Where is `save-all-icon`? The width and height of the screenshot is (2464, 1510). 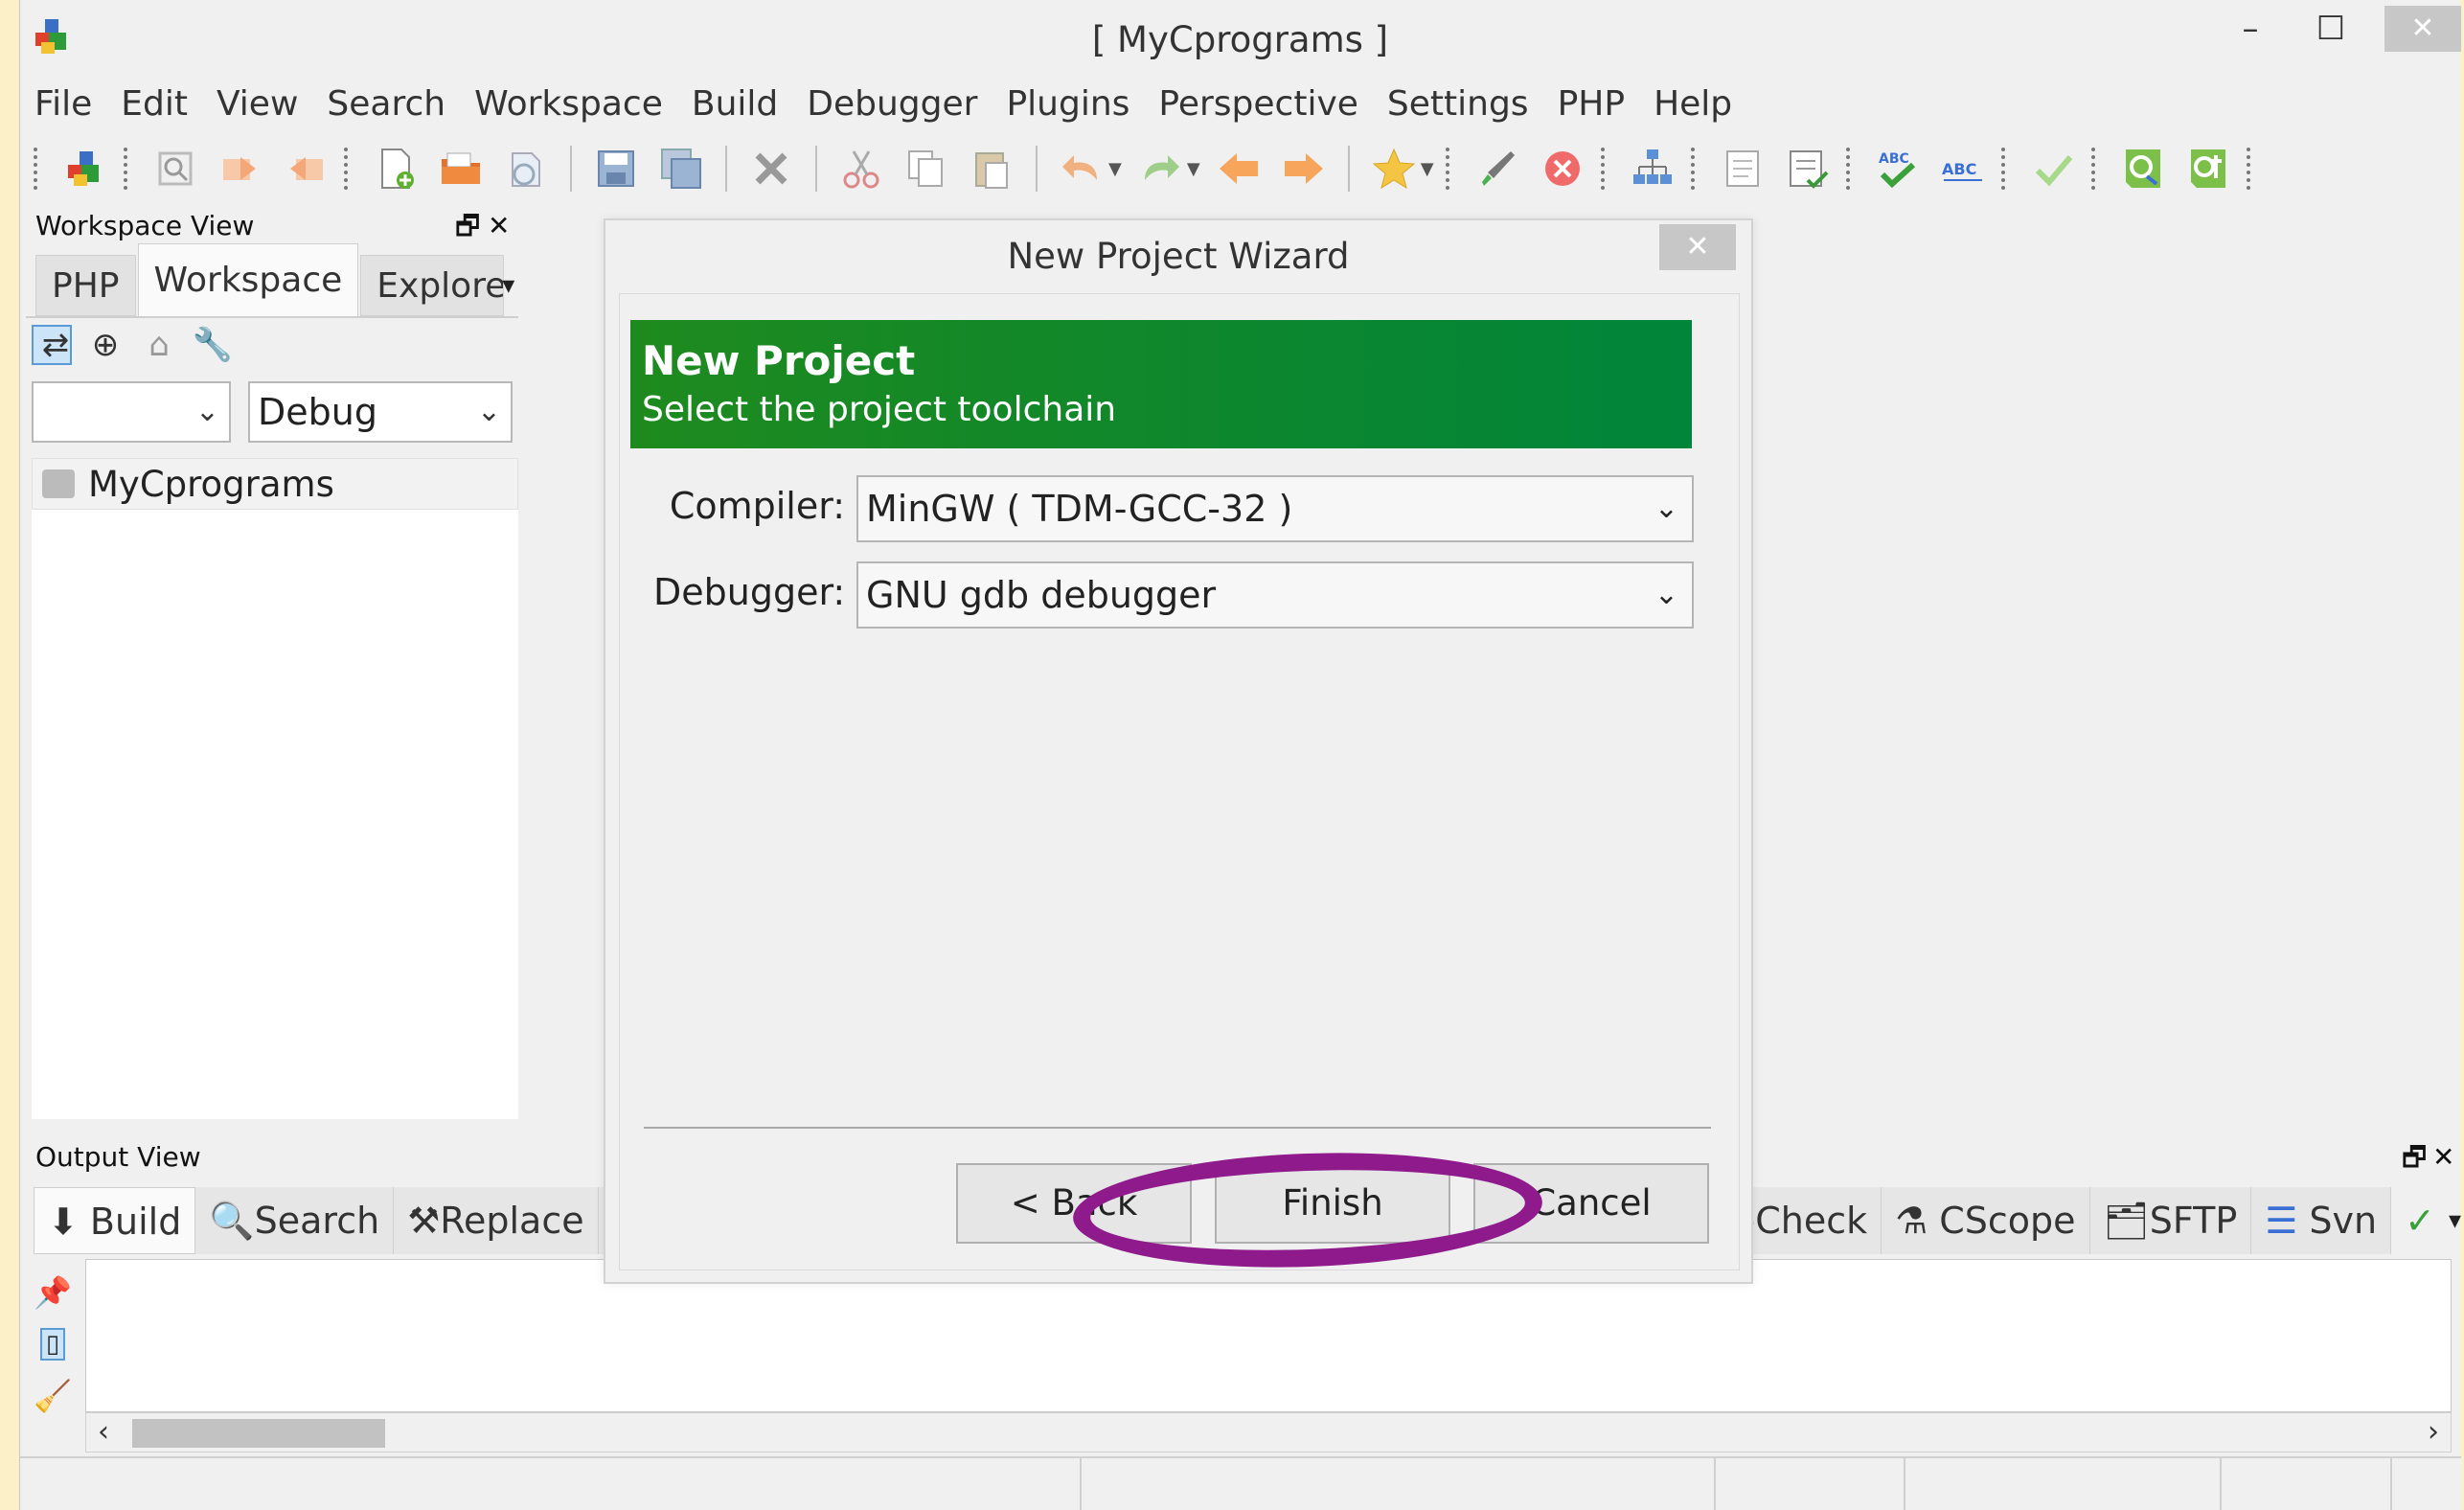
save-all-icon is located at coordinates (681, 169).